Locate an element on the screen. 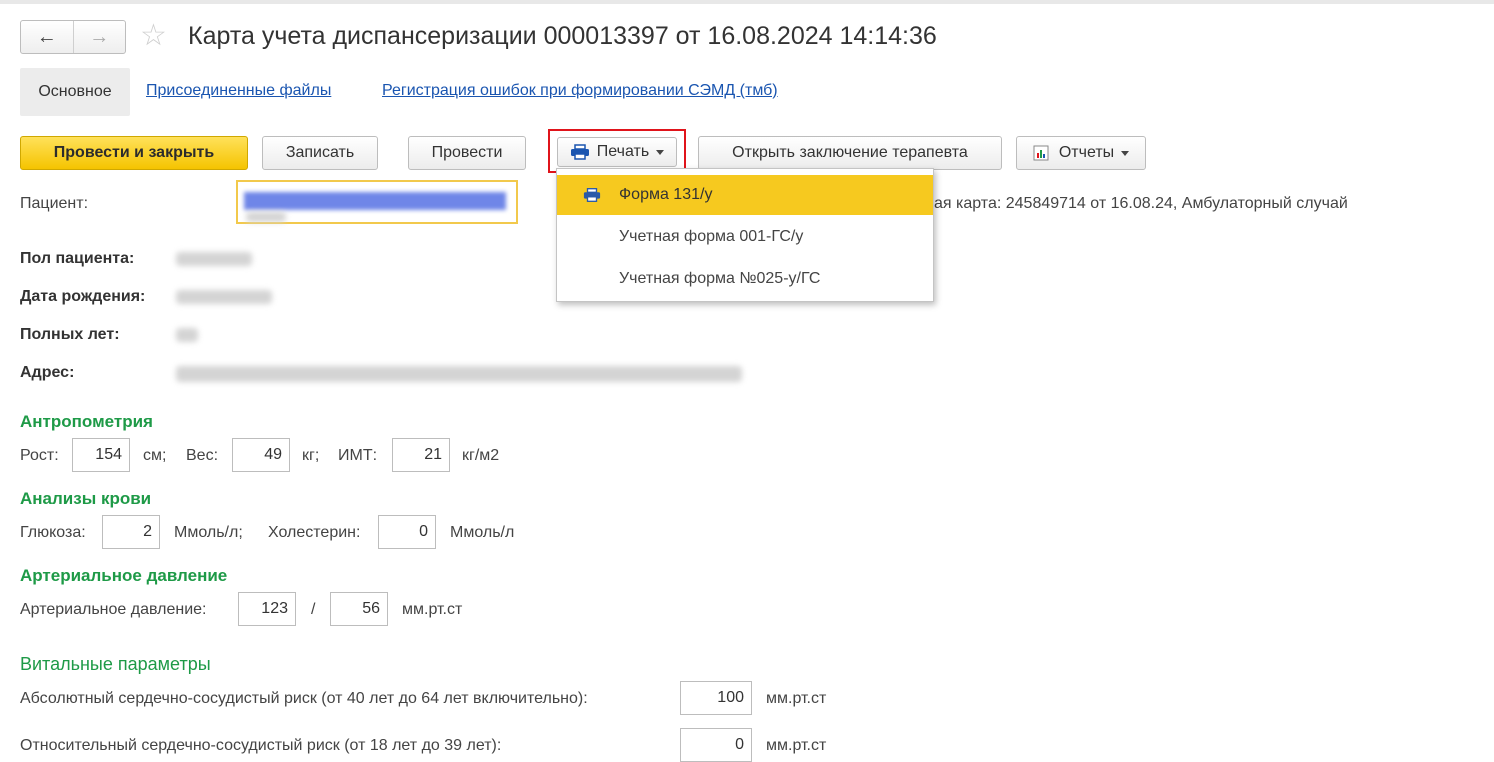  anthropometry-section-title: Антропометрия is located at coordinates (86, 421).